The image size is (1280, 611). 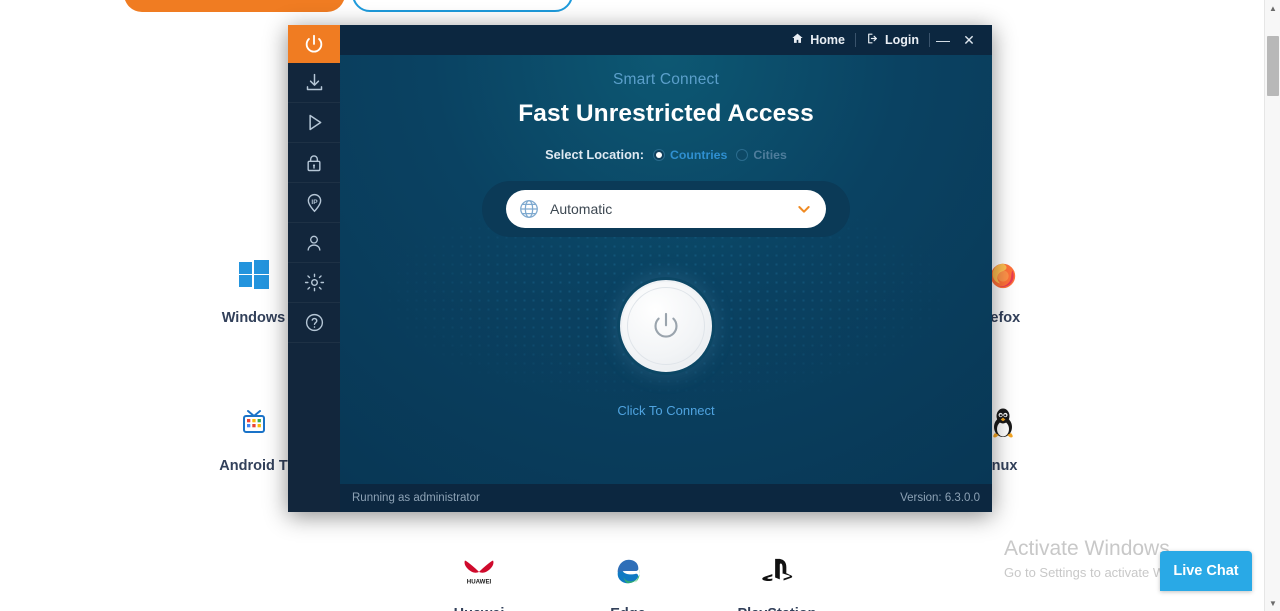 I want to click on connect-button, so click(x=666, y=326).